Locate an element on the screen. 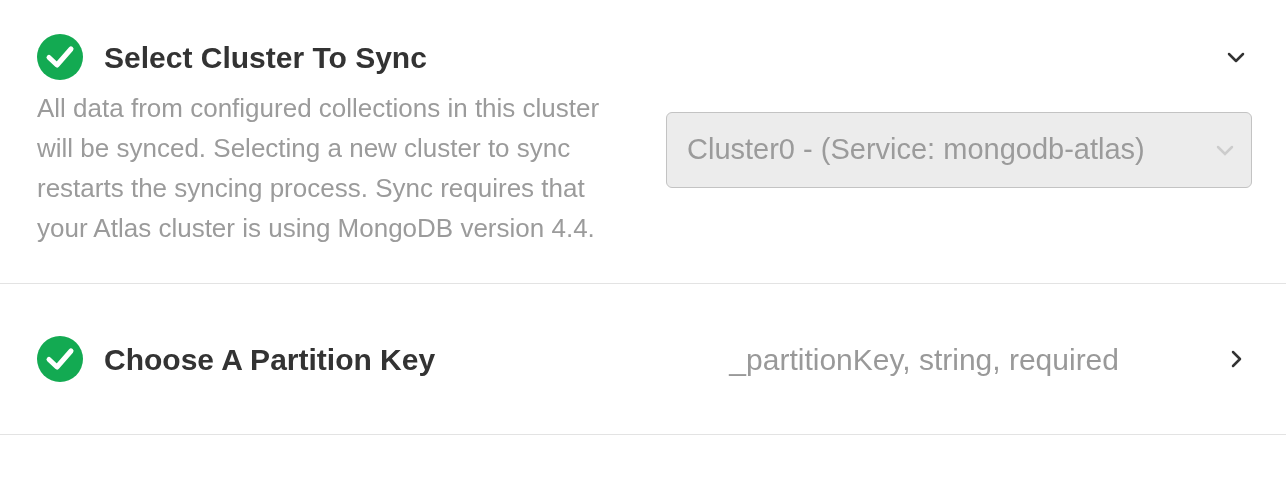  summary-text: _partitionKey, string, required is located at coordinates (924, 359).